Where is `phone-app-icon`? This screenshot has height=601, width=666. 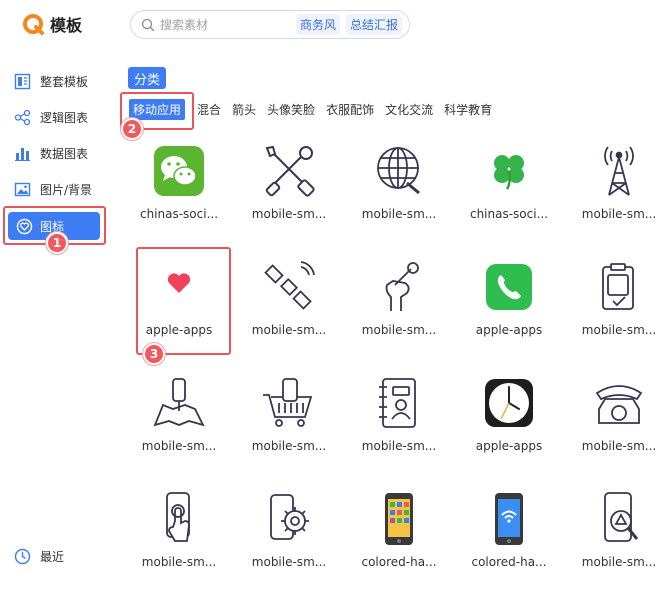 phone-app-icon is located at coordinates (509, 287).